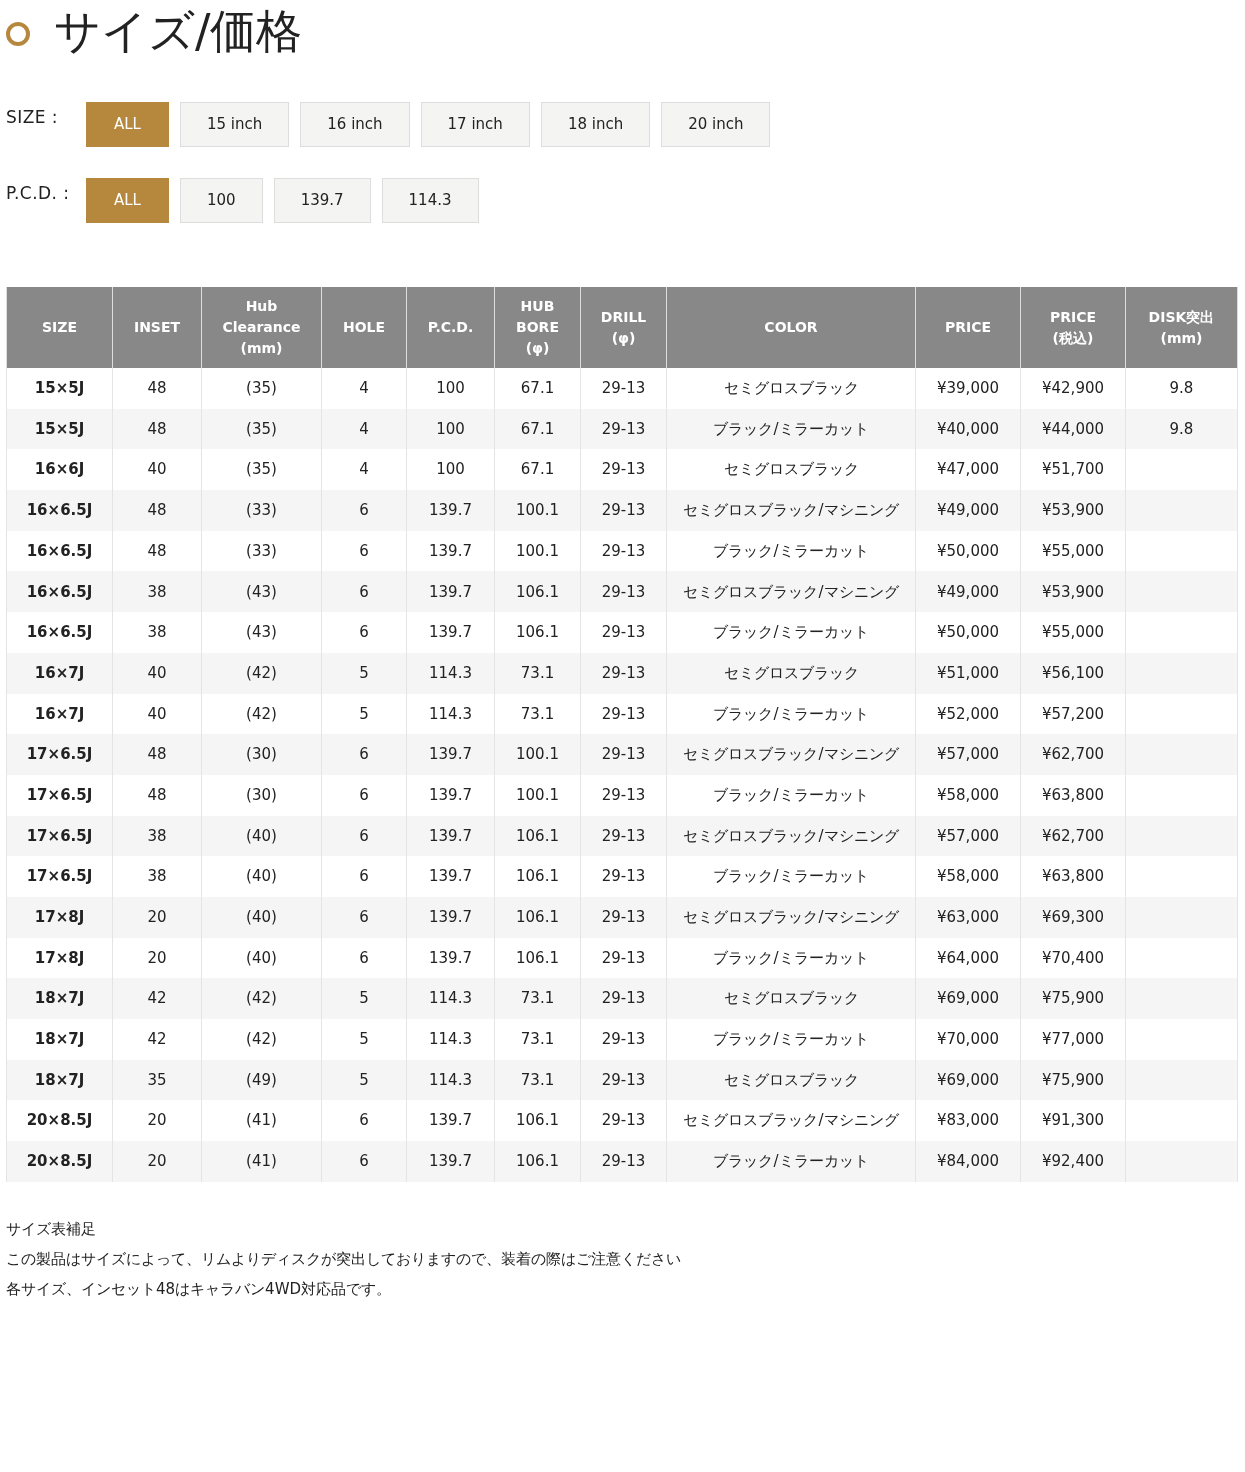  I want to click on table-cell: 35, so click(157, 1079).